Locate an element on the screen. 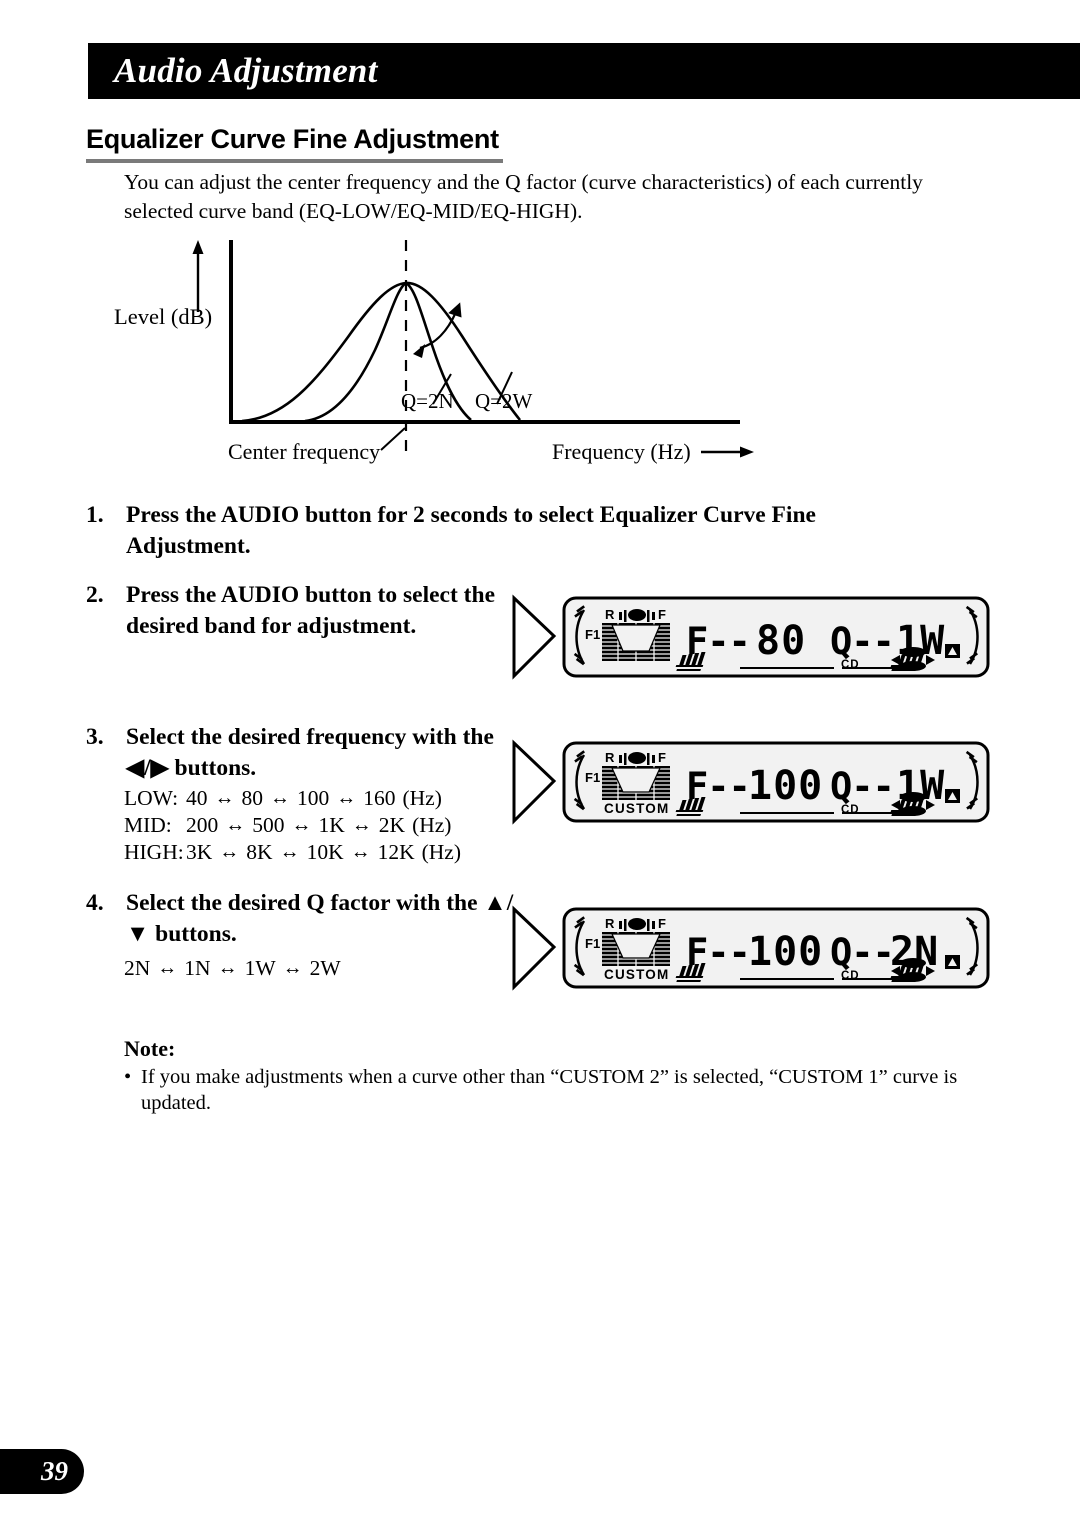 This screenshot has width=1080, height=1533. frequency-mid-unit: (Hz) is located at coordinates (432, 825).